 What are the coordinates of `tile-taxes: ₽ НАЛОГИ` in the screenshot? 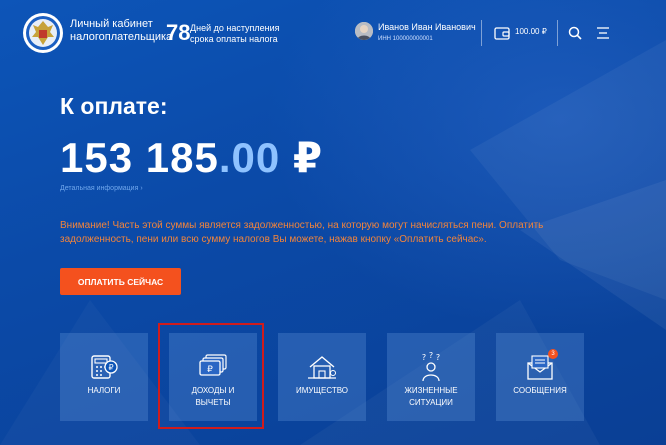 It's located at (104, 377).